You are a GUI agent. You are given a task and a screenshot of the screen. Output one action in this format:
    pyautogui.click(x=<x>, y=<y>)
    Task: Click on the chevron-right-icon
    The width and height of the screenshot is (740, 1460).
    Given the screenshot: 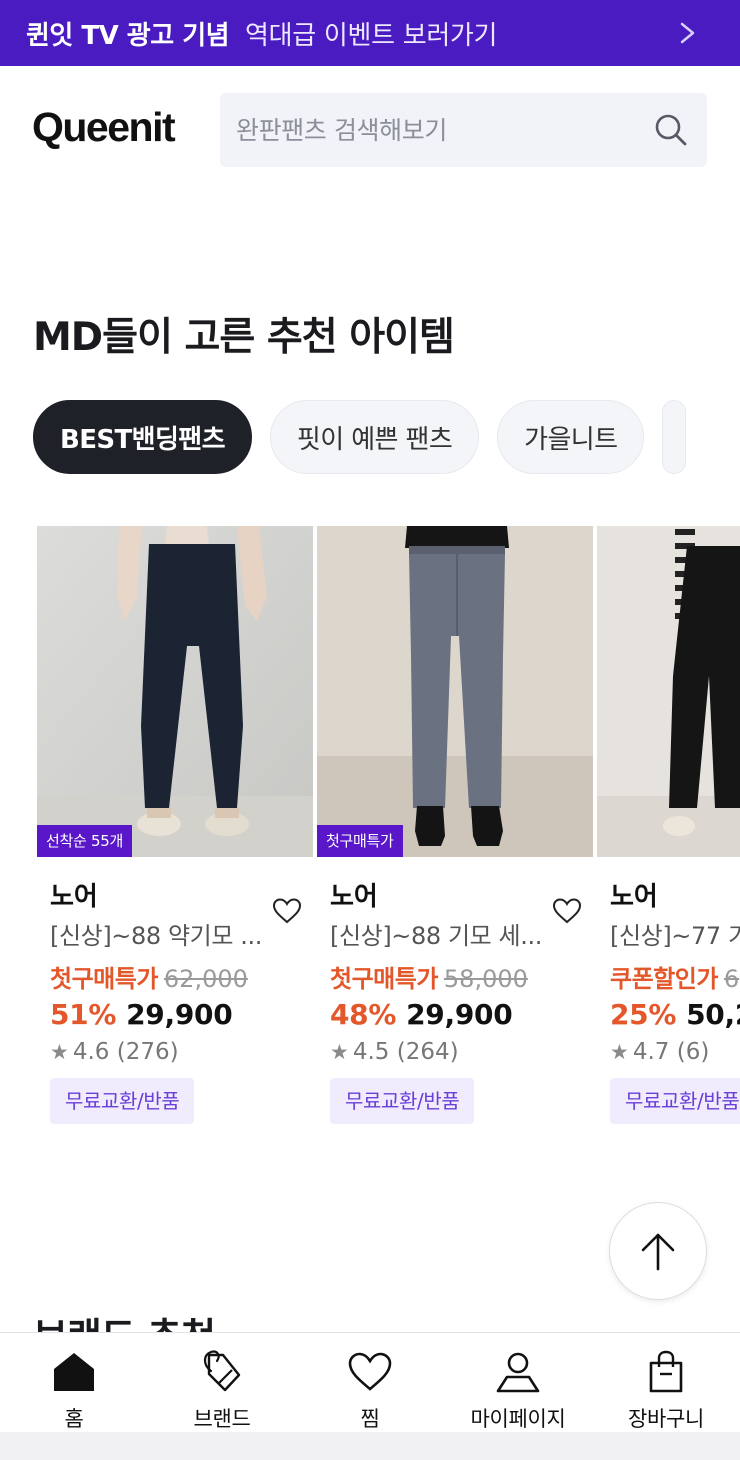 What is the action you would take?
    pyautogui.click(x=687, y=33)
    